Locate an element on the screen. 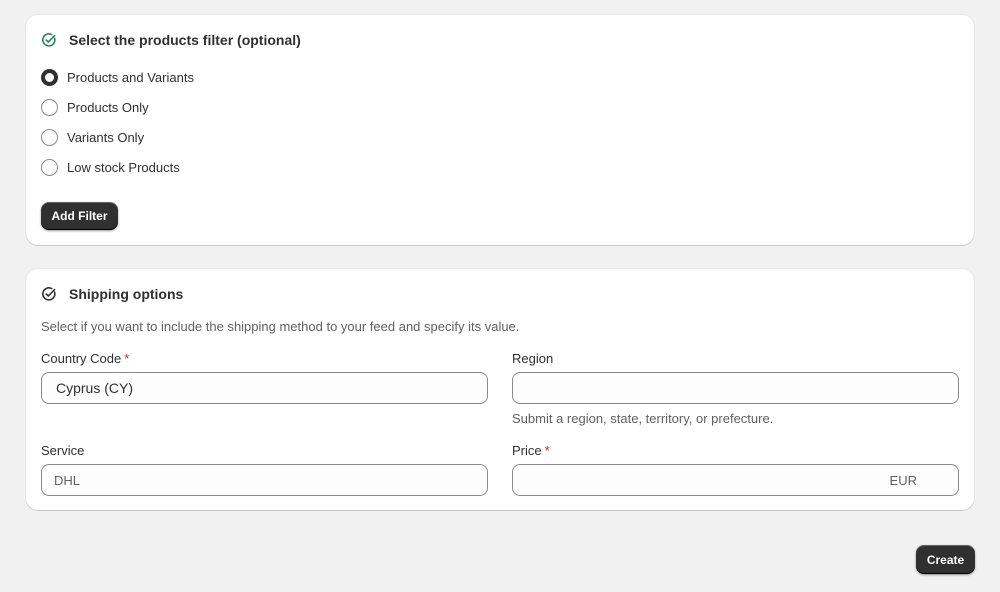 The image size is (1000, 592). radio-variants-only: Variants Only is located at coordinates (92, 137).